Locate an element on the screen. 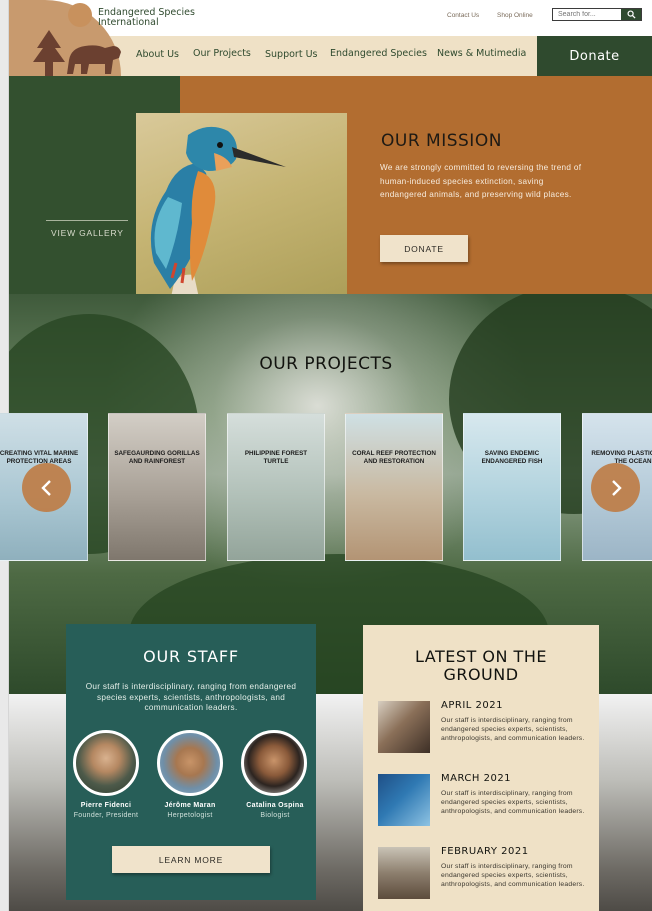 The height and width of the screenshot is (911, 652). staff-name: Catalina Ospina is located at coordinates (275, 805).